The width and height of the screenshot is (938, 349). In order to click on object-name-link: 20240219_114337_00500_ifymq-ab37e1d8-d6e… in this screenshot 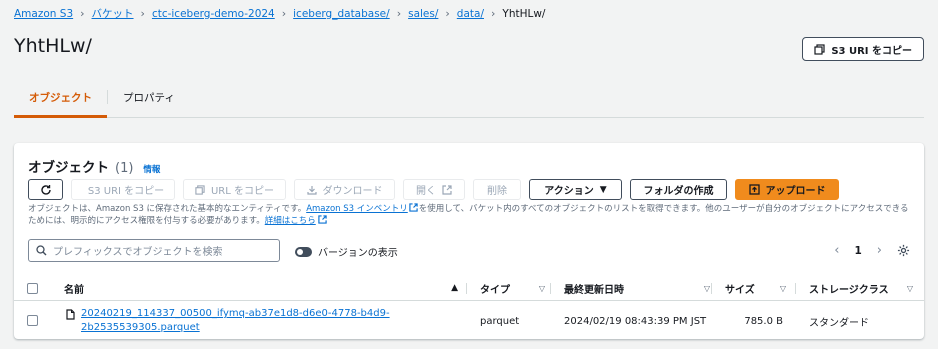, I will do `click(235, 321)`.